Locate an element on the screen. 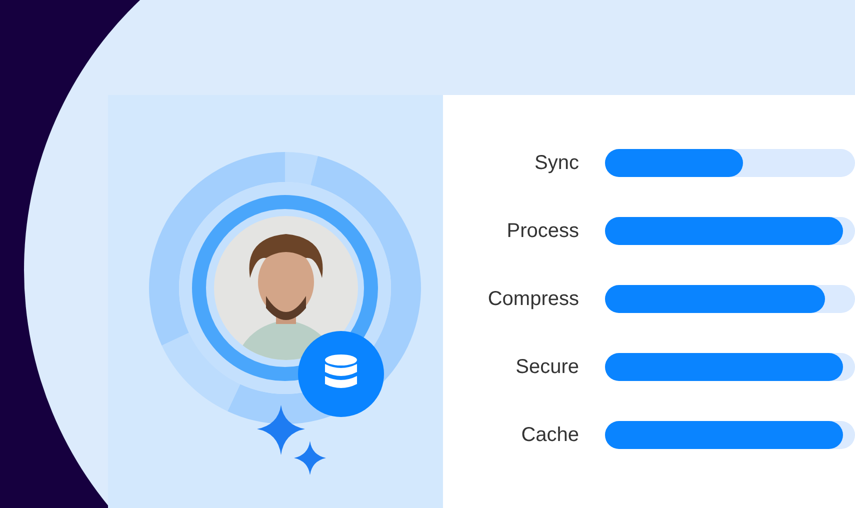  metric-label: Secure is located at coordinates (547, 367).